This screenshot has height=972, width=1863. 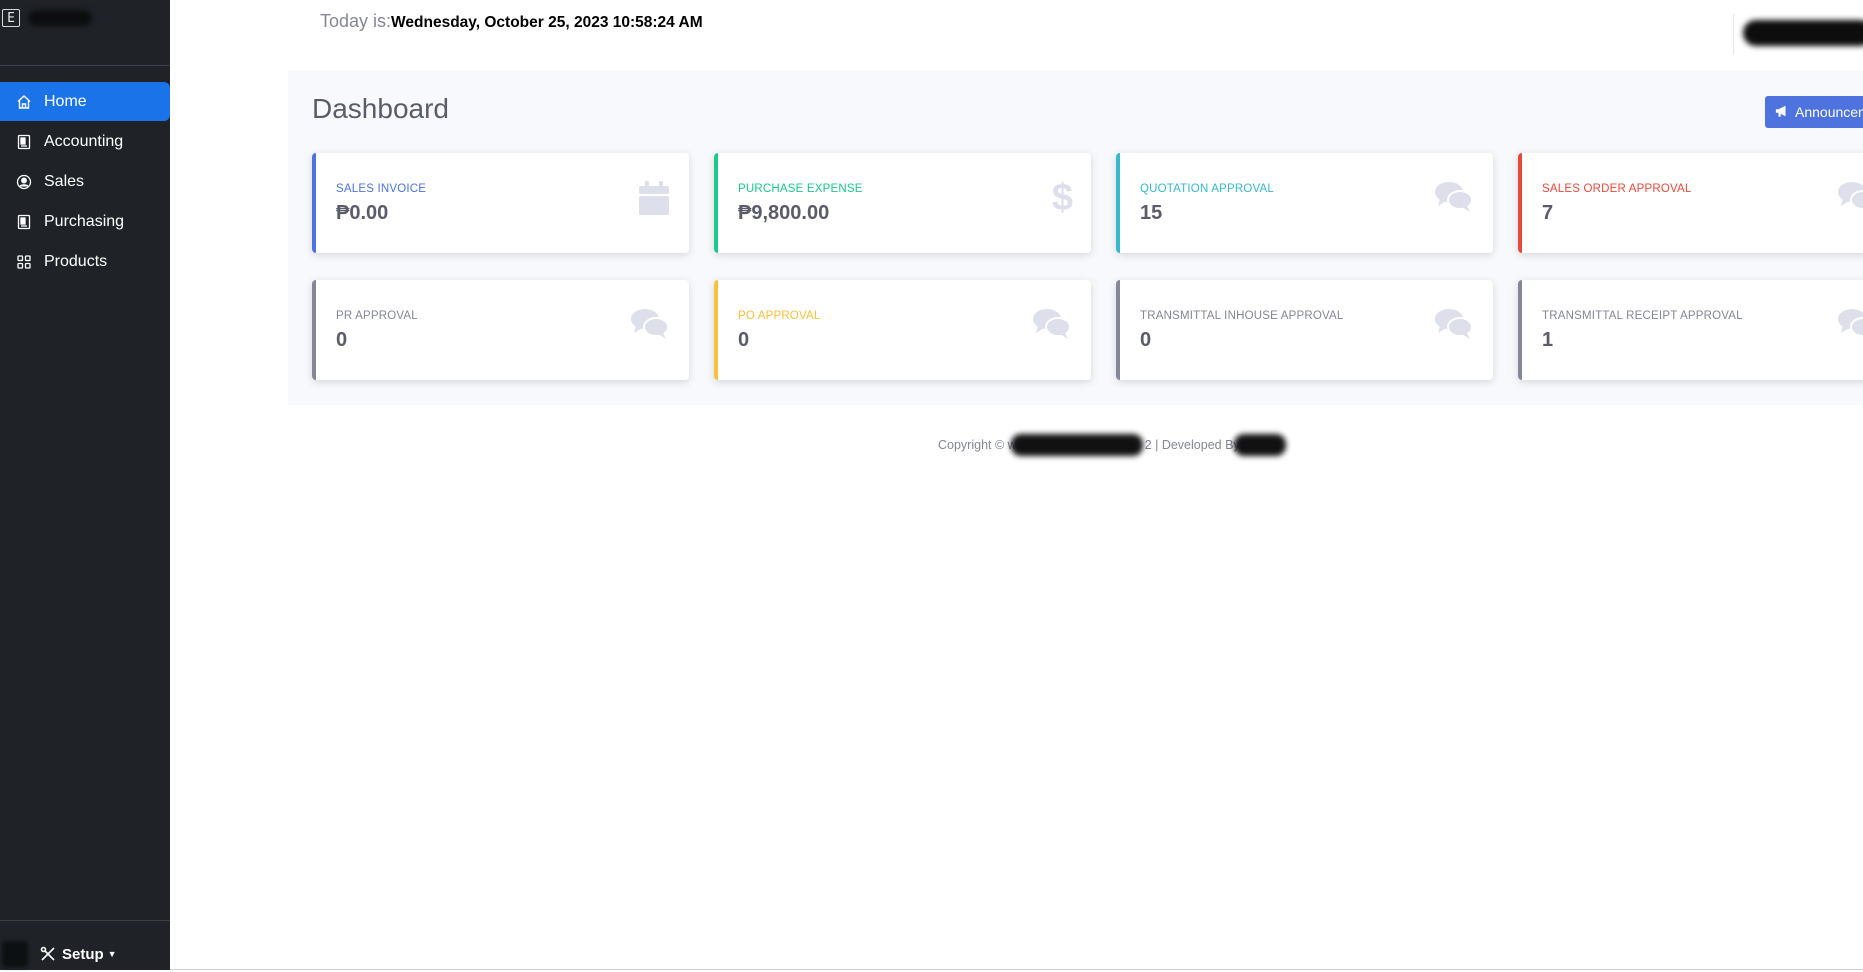 I want to click on footer-copyright-prefix: Copyright © w, so click(x=977, y=445).